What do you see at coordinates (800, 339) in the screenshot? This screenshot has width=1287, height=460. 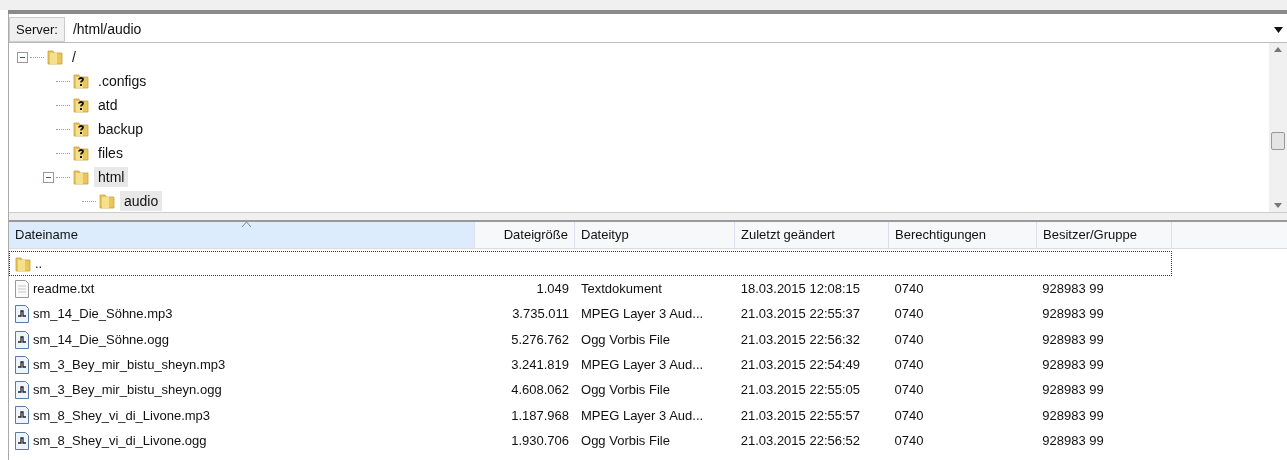 I see `table-cell-text: 21.03.2015 22:56:32` at bounding box center [800, 339].